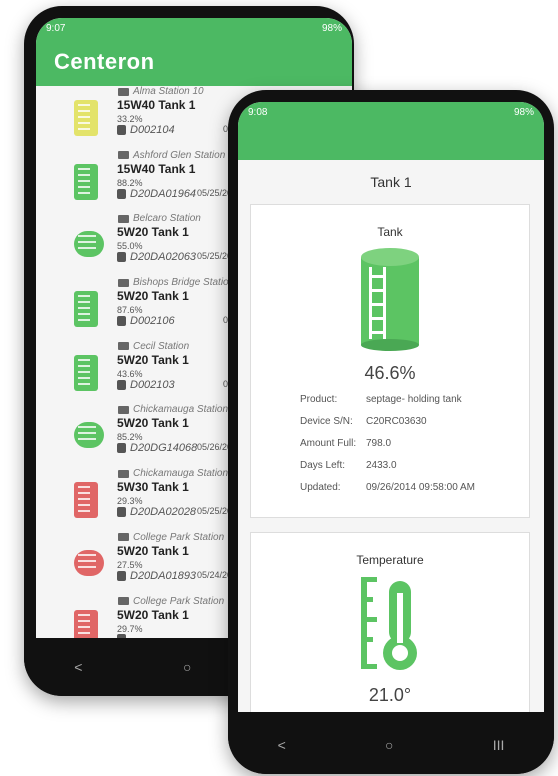 The width and height of the screenshot is (558, 776). Describe the element at coordinates (171, 155) in the screenshot. I see `station-name: Ashford Glen Station` at that location.